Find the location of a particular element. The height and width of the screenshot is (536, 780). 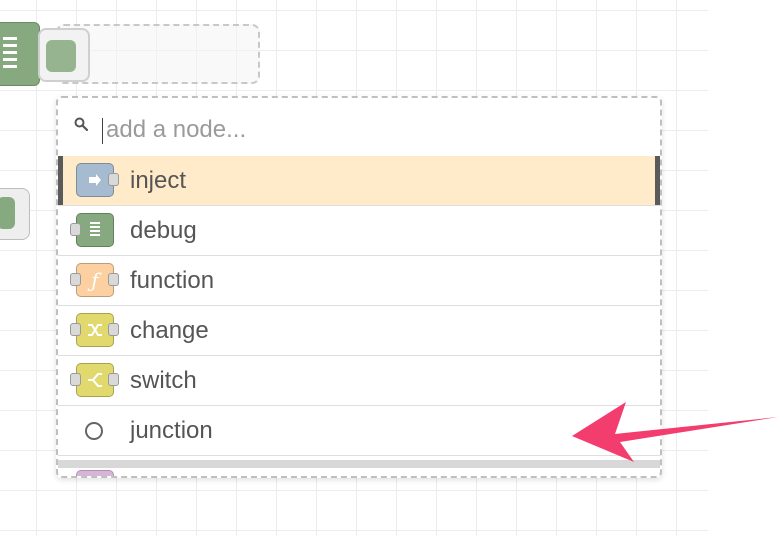

node-label: change is located at coordinates (169, 330).